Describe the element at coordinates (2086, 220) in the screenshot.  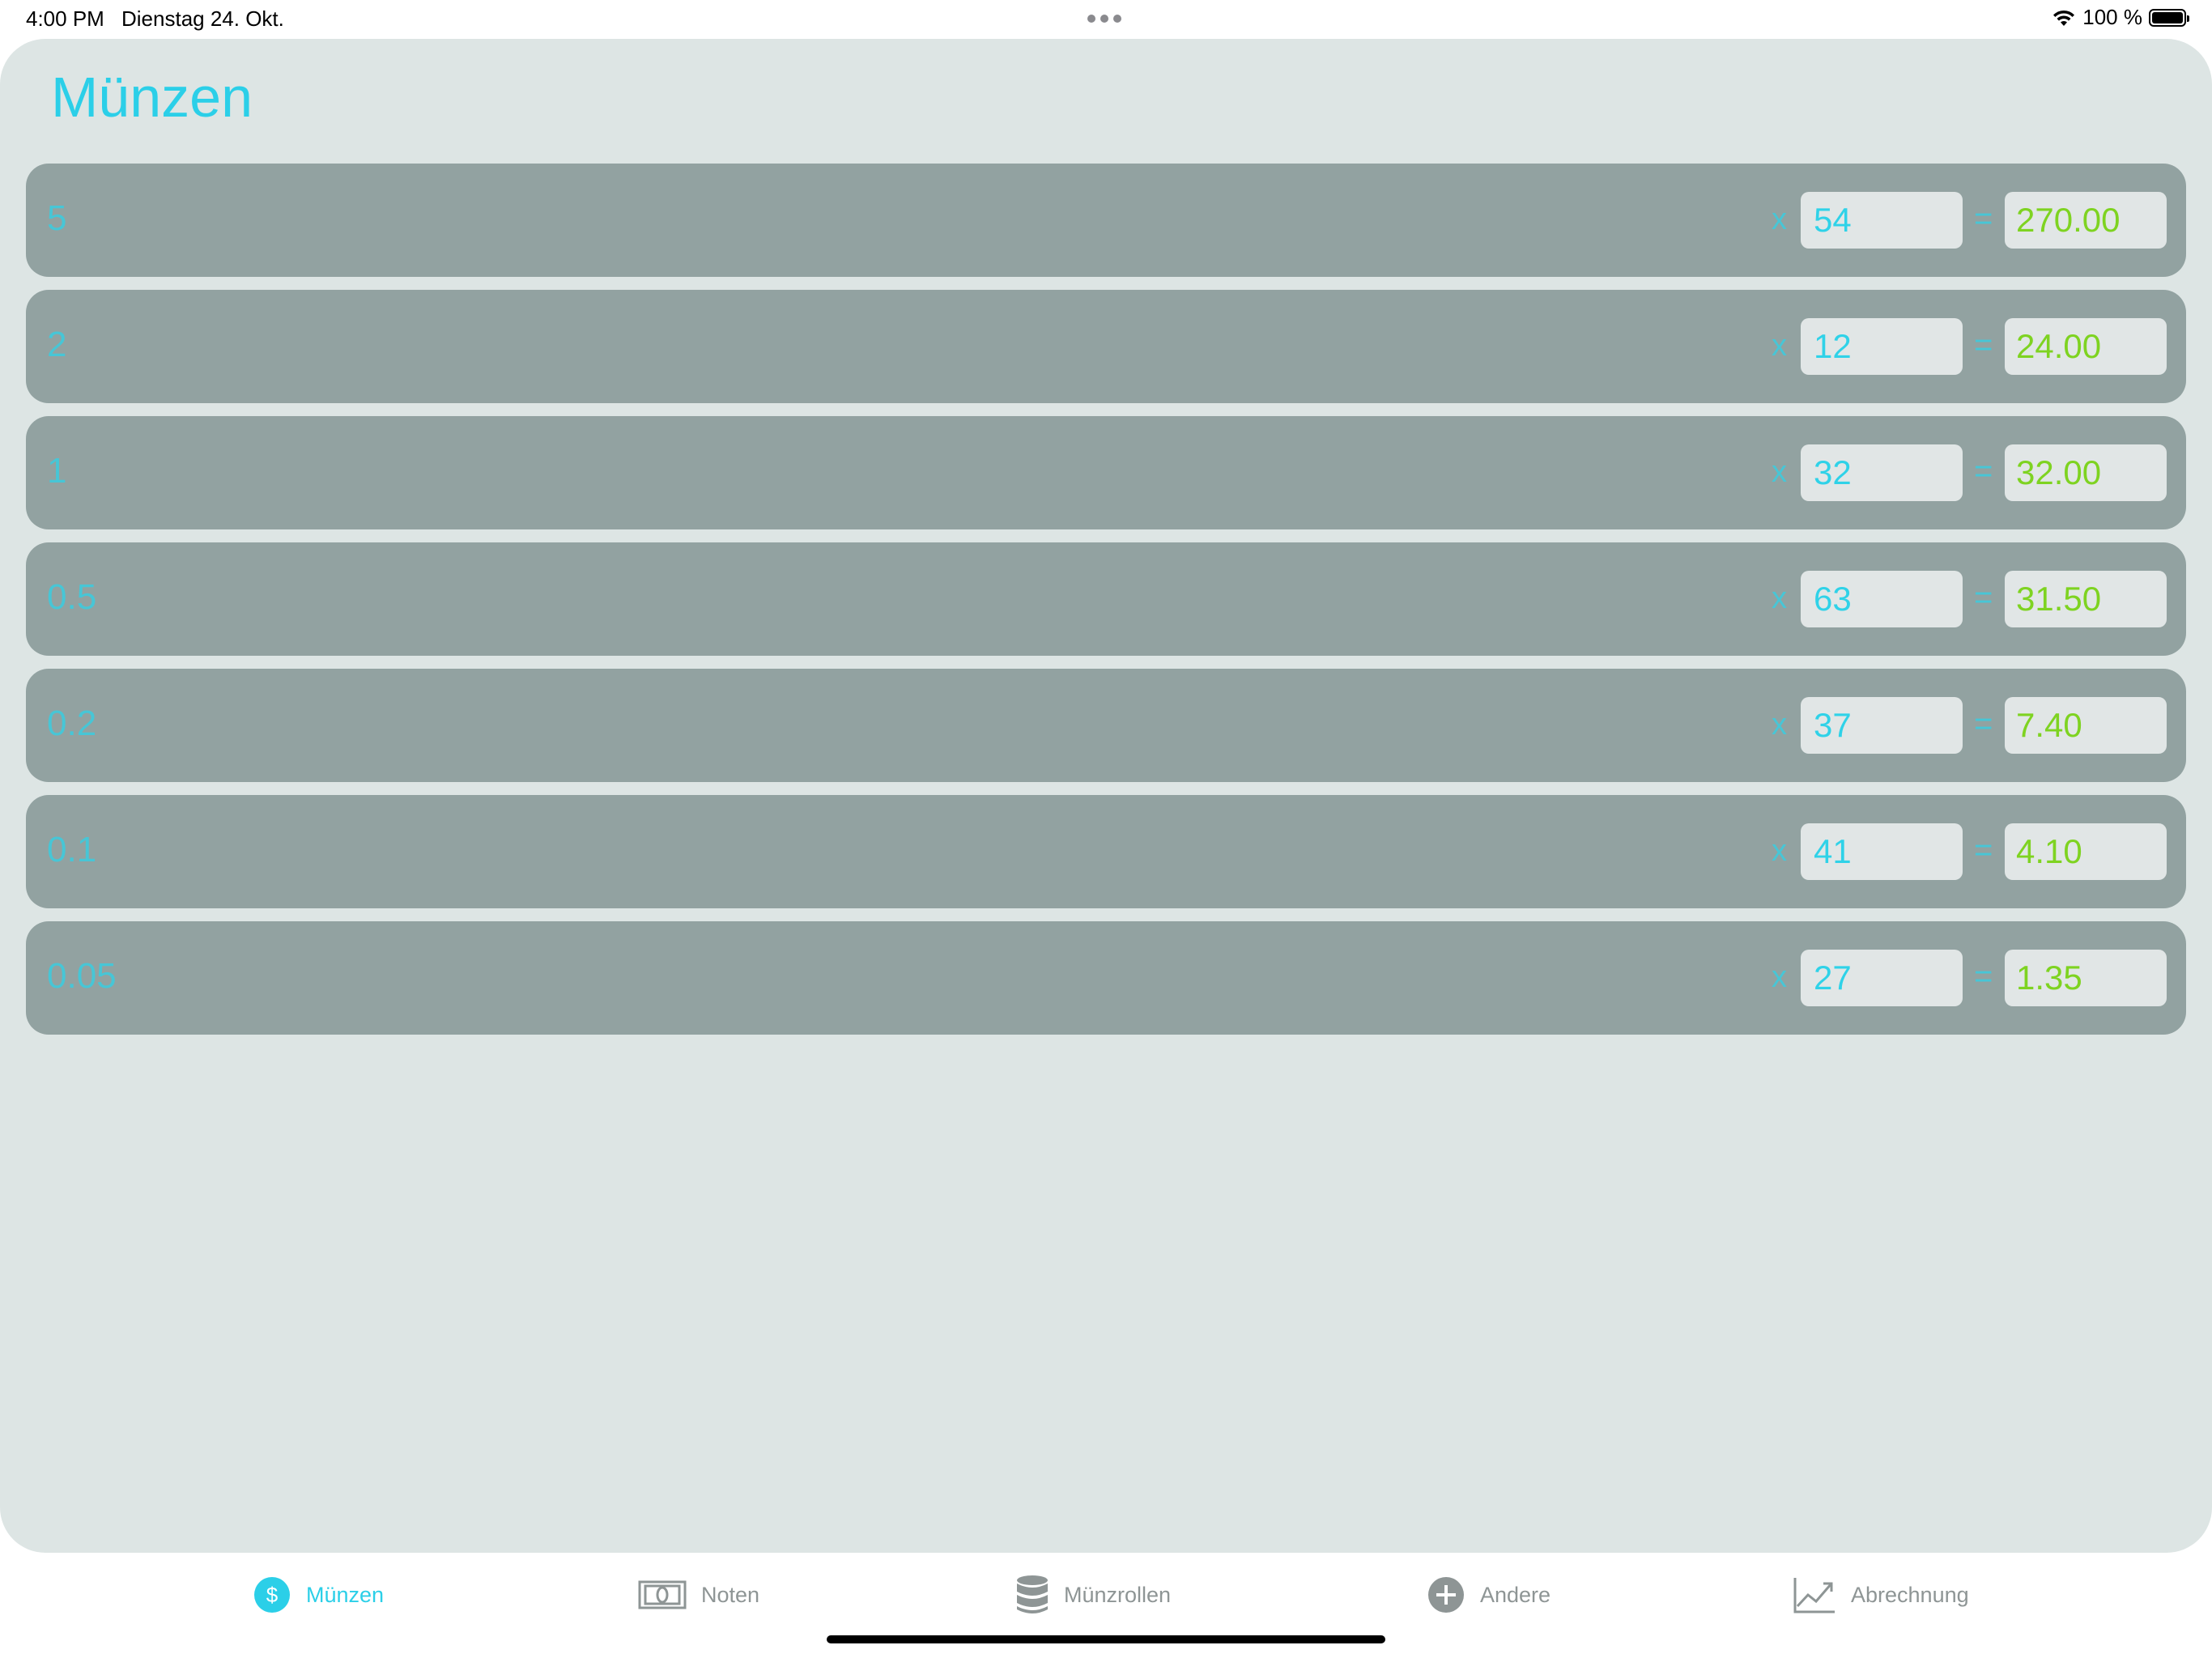
I see `total-field: 270.00` at that location.